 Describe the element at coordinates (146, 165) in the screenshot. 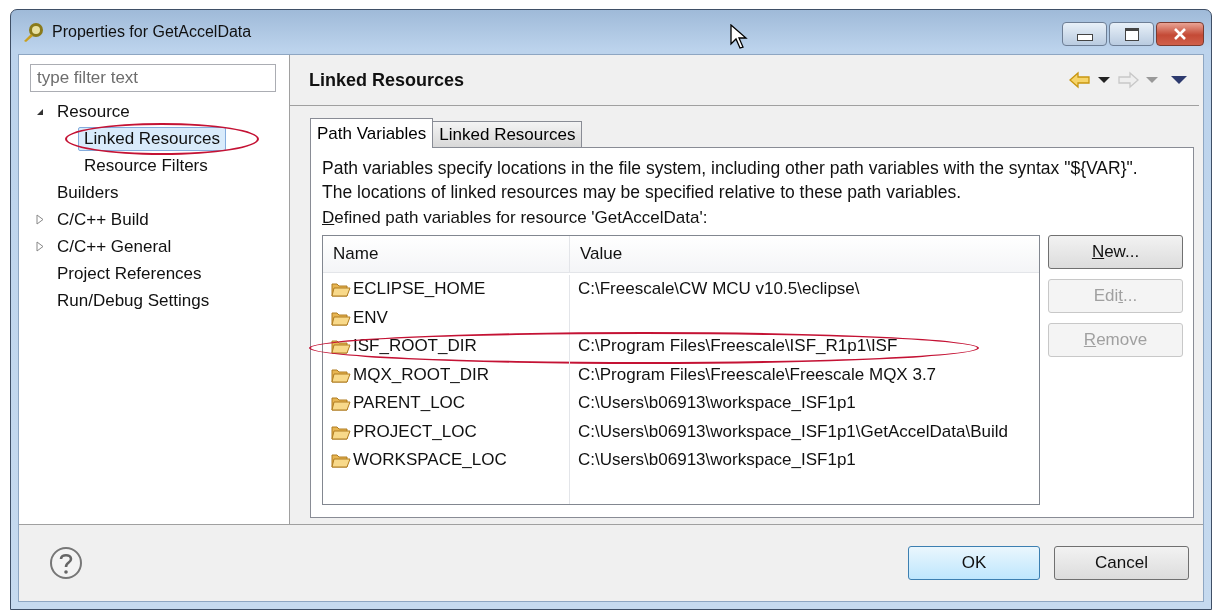

I see `tree-item: Resource Filters` at that location.